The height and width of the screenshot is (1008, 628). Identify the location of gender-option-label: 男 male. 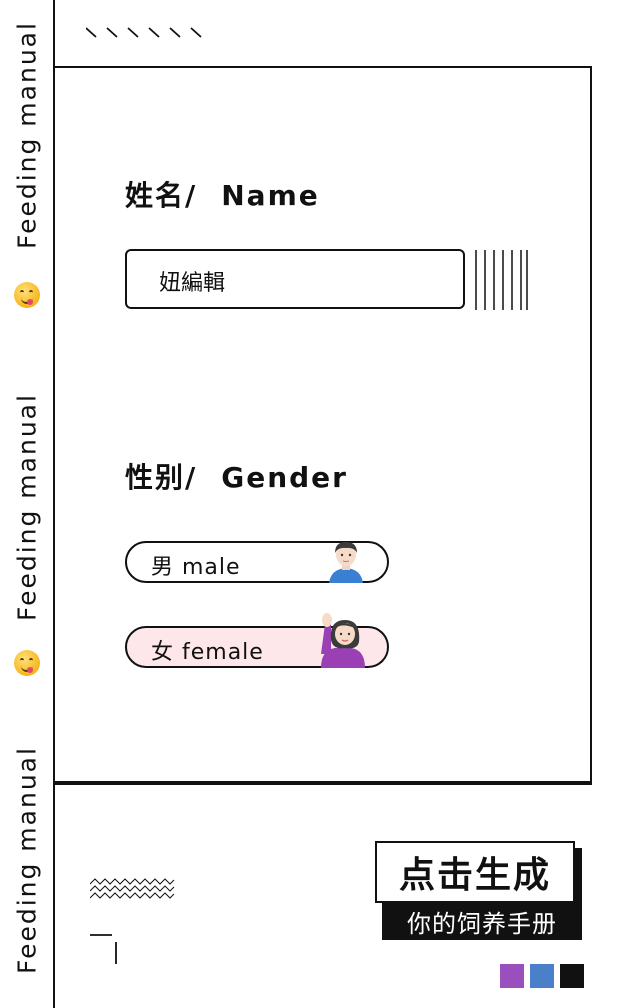
(196, 567).